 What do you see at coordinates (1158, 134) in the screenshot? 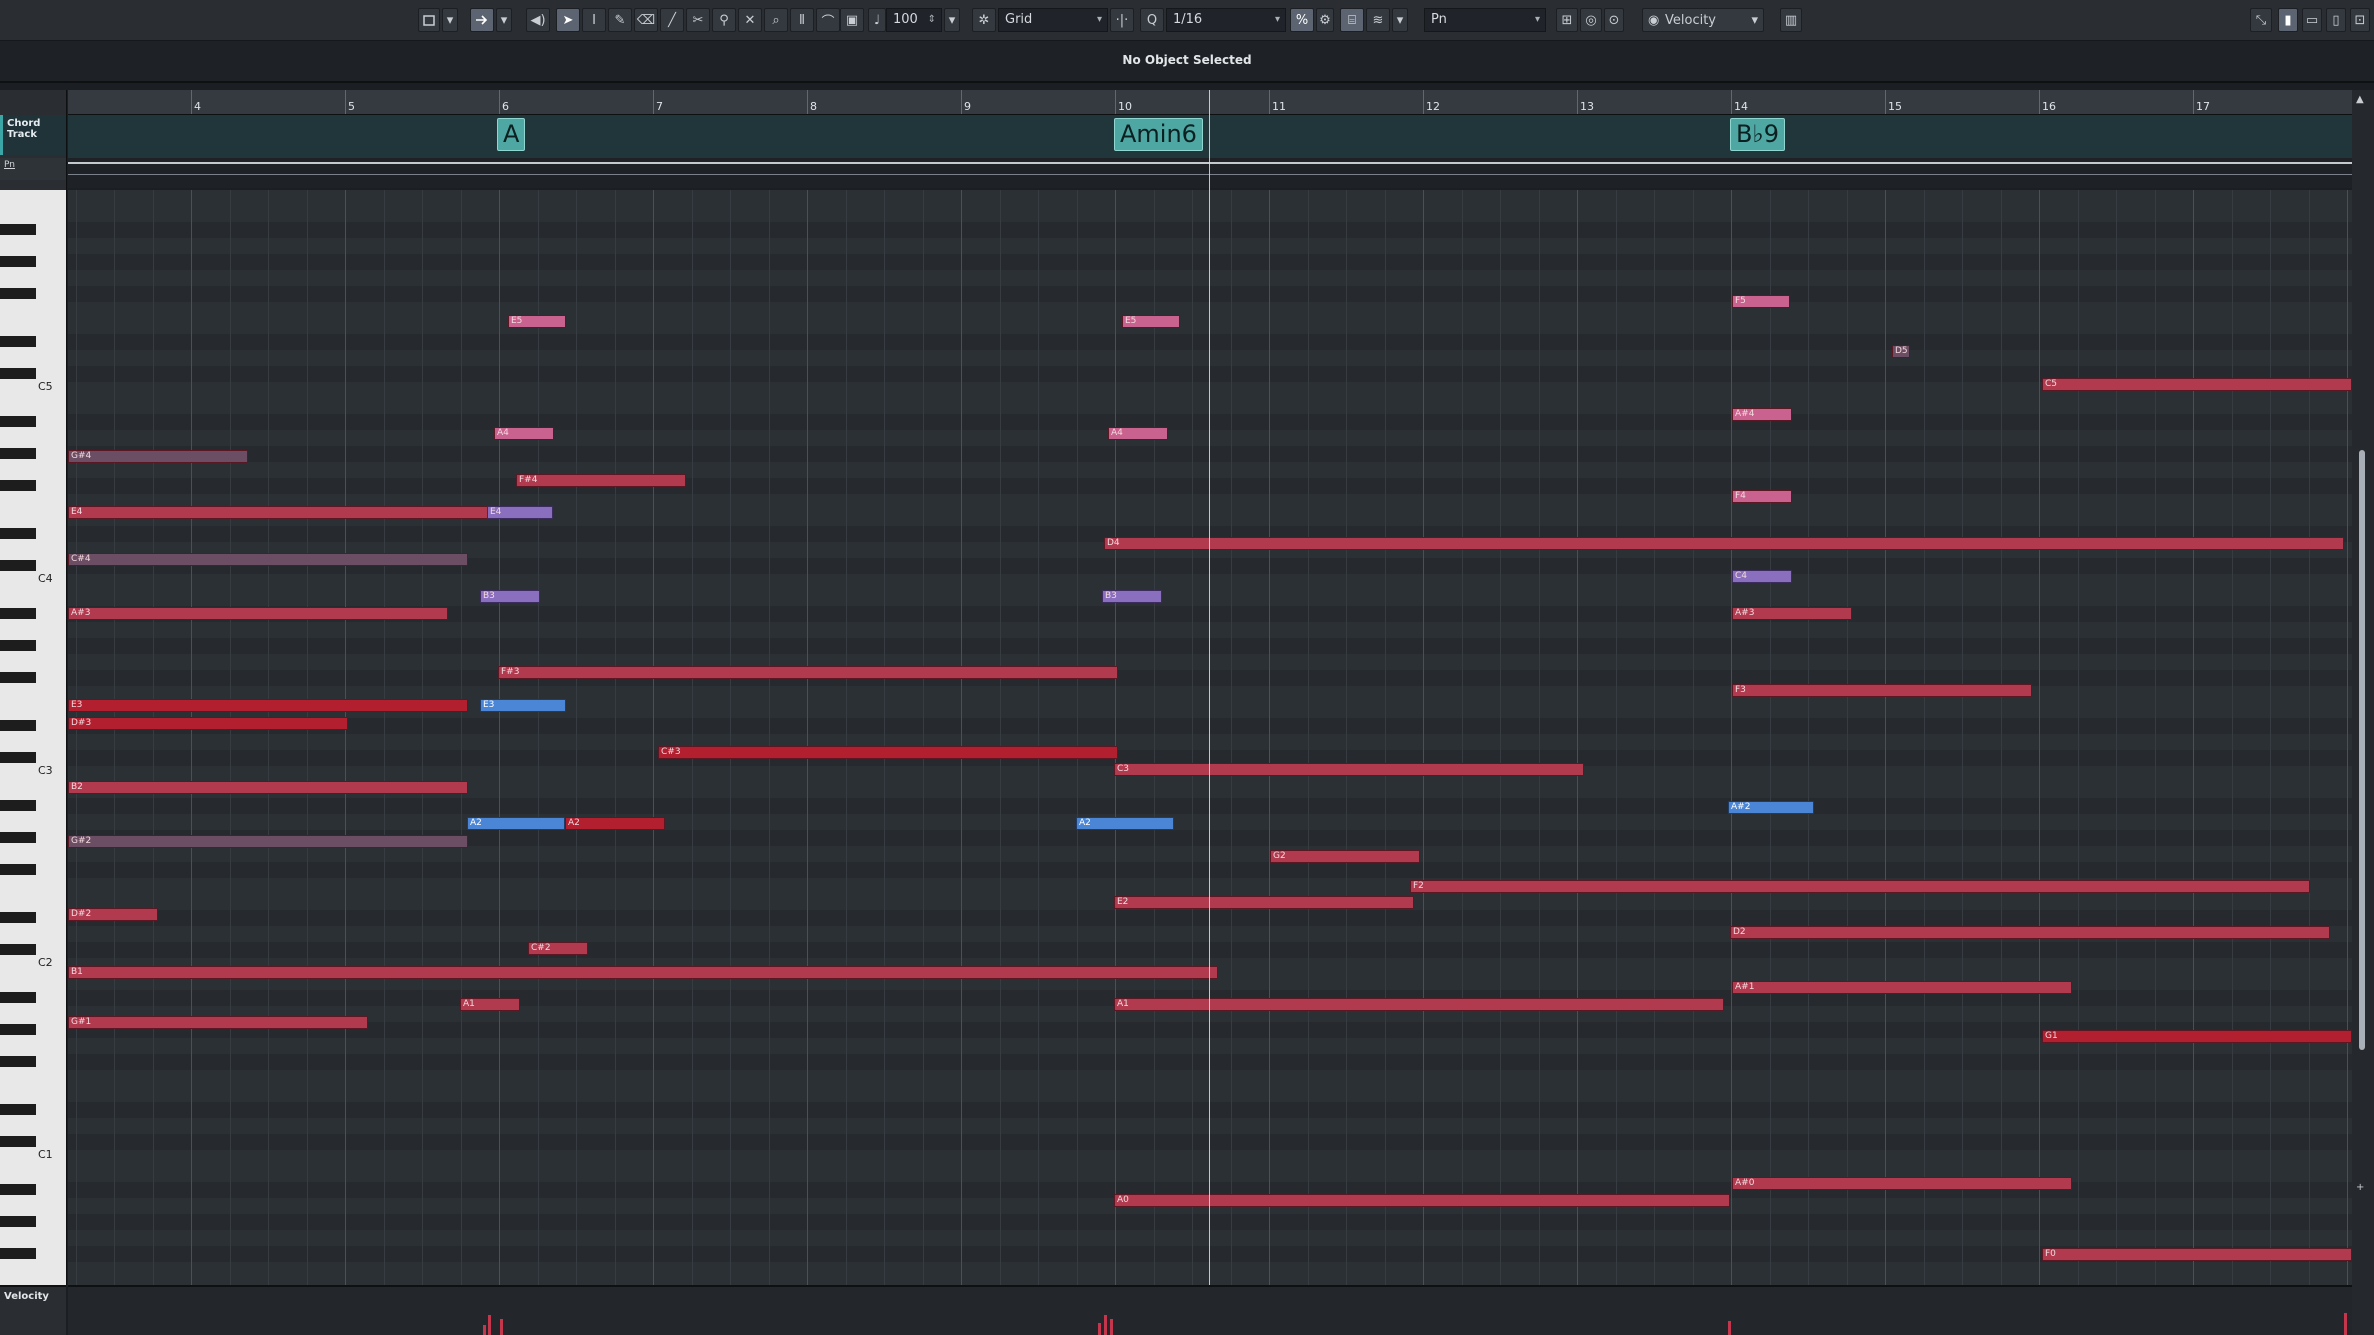
I see `chord-event: Amin6` at bounding box center [1158, 134].